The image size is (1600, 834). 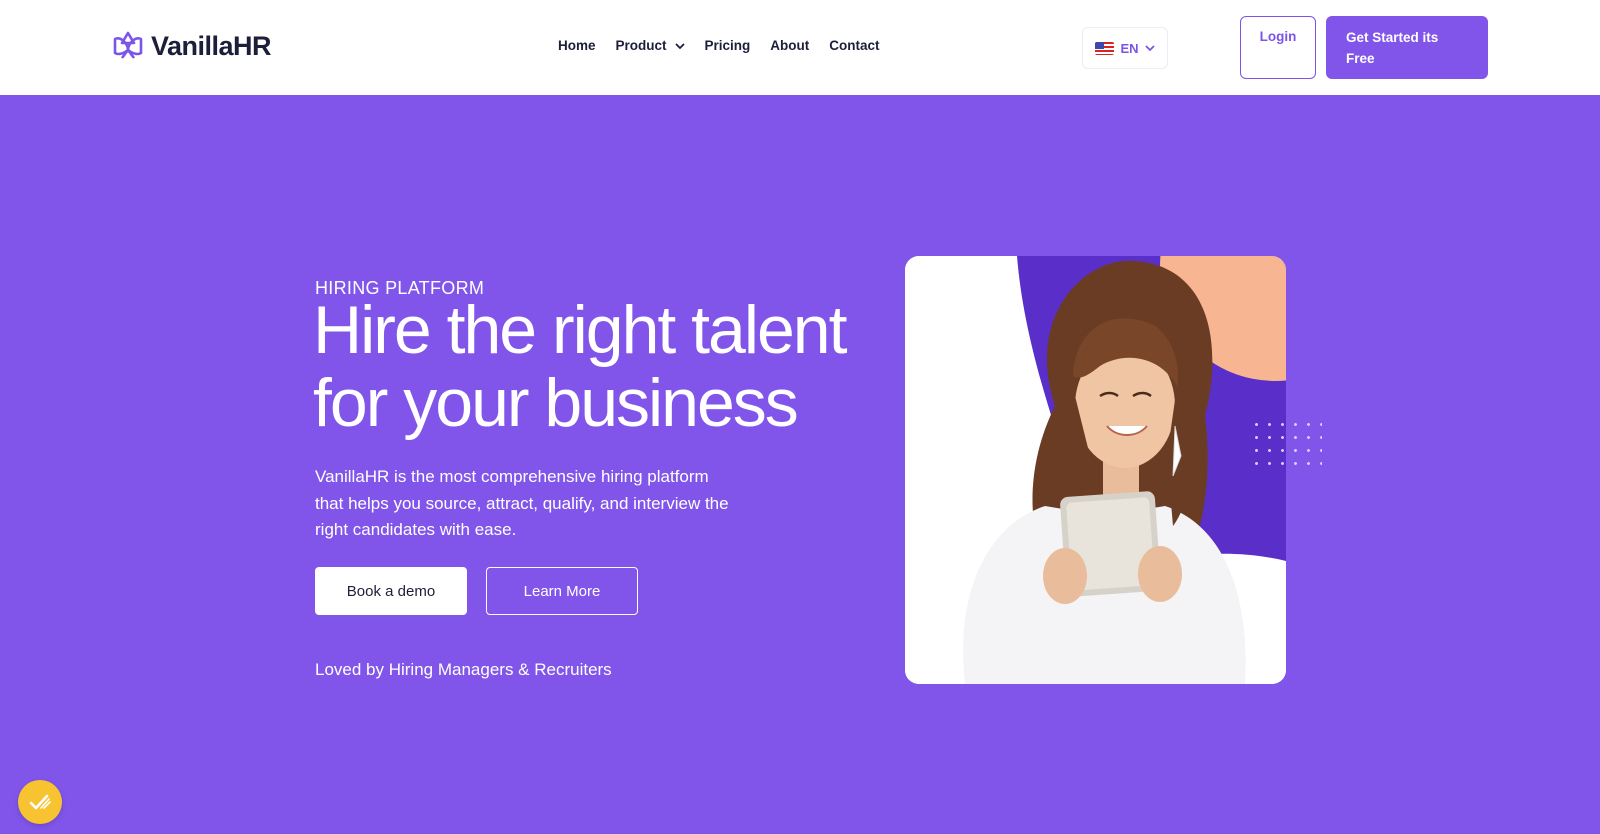 What do you see at coordinates (728, 45) in the screenshot?
I see `nav-pricing: Pricing` at bounding box center [728, 45].